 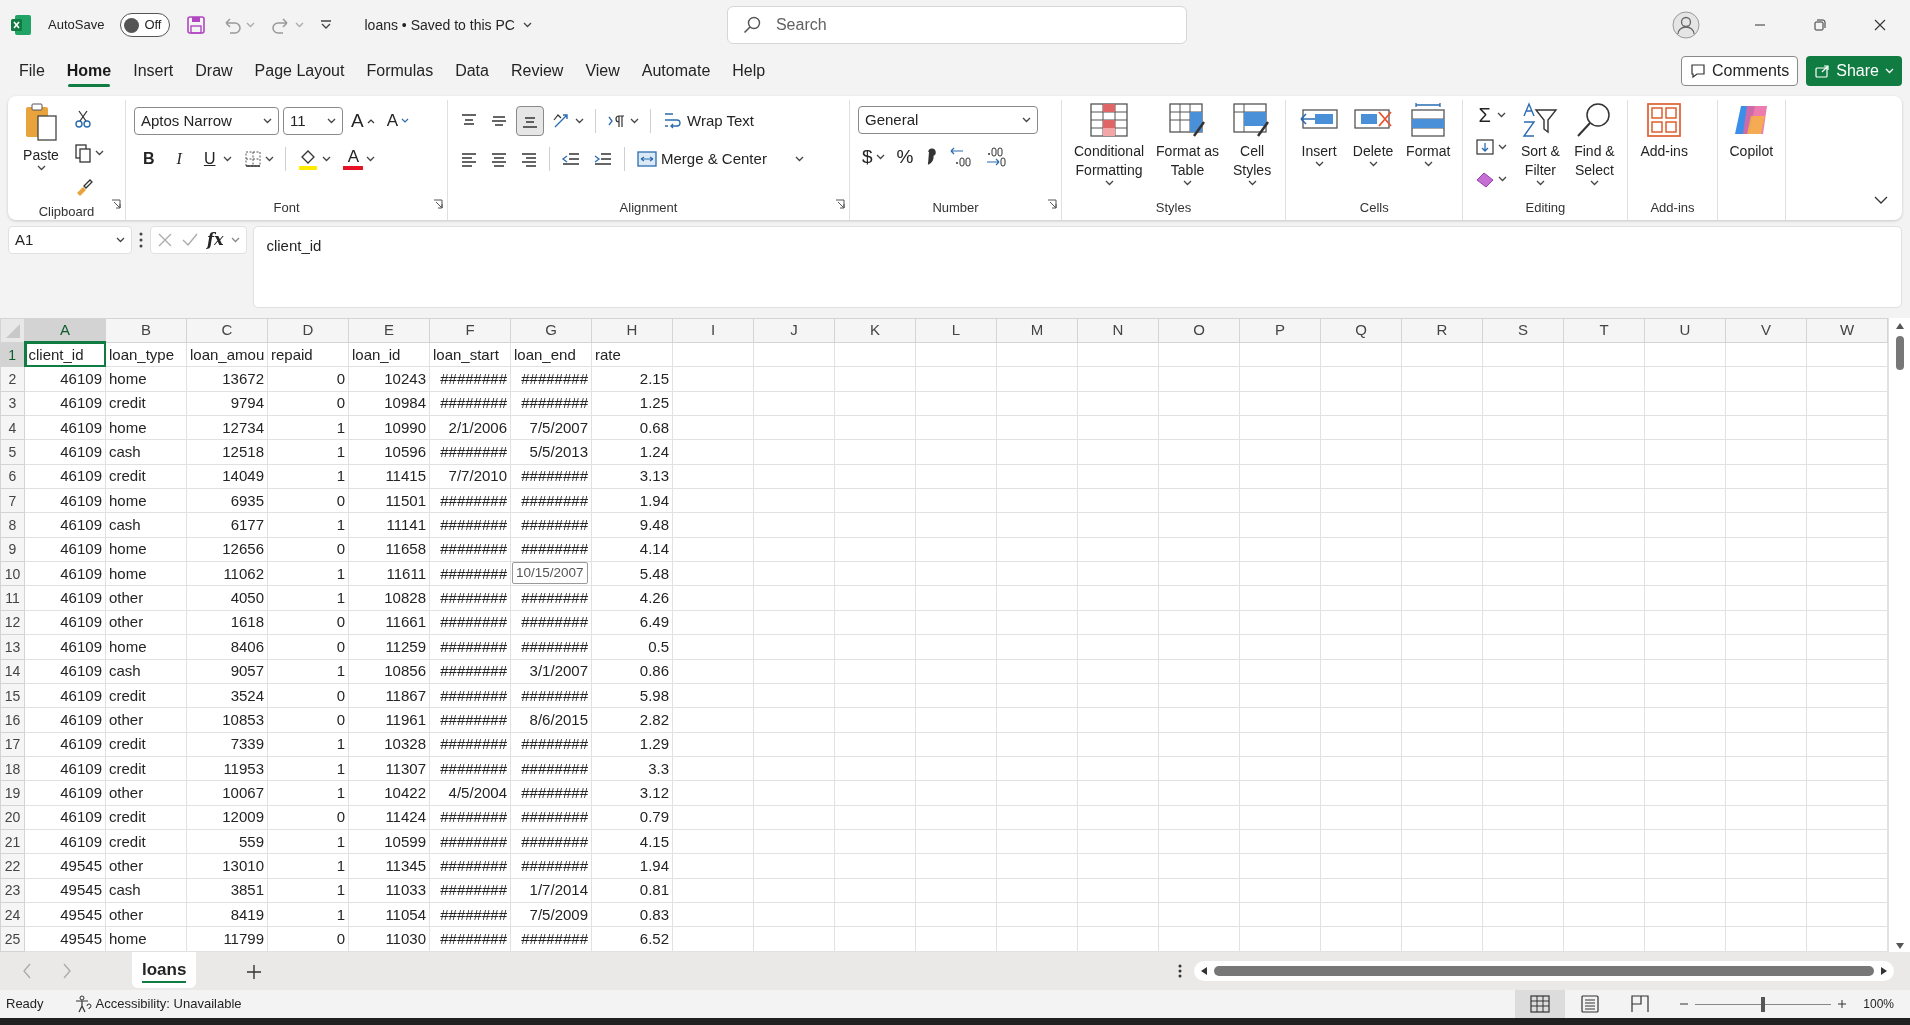 I want to click on row-header: 11, so click(x=12, y=598).